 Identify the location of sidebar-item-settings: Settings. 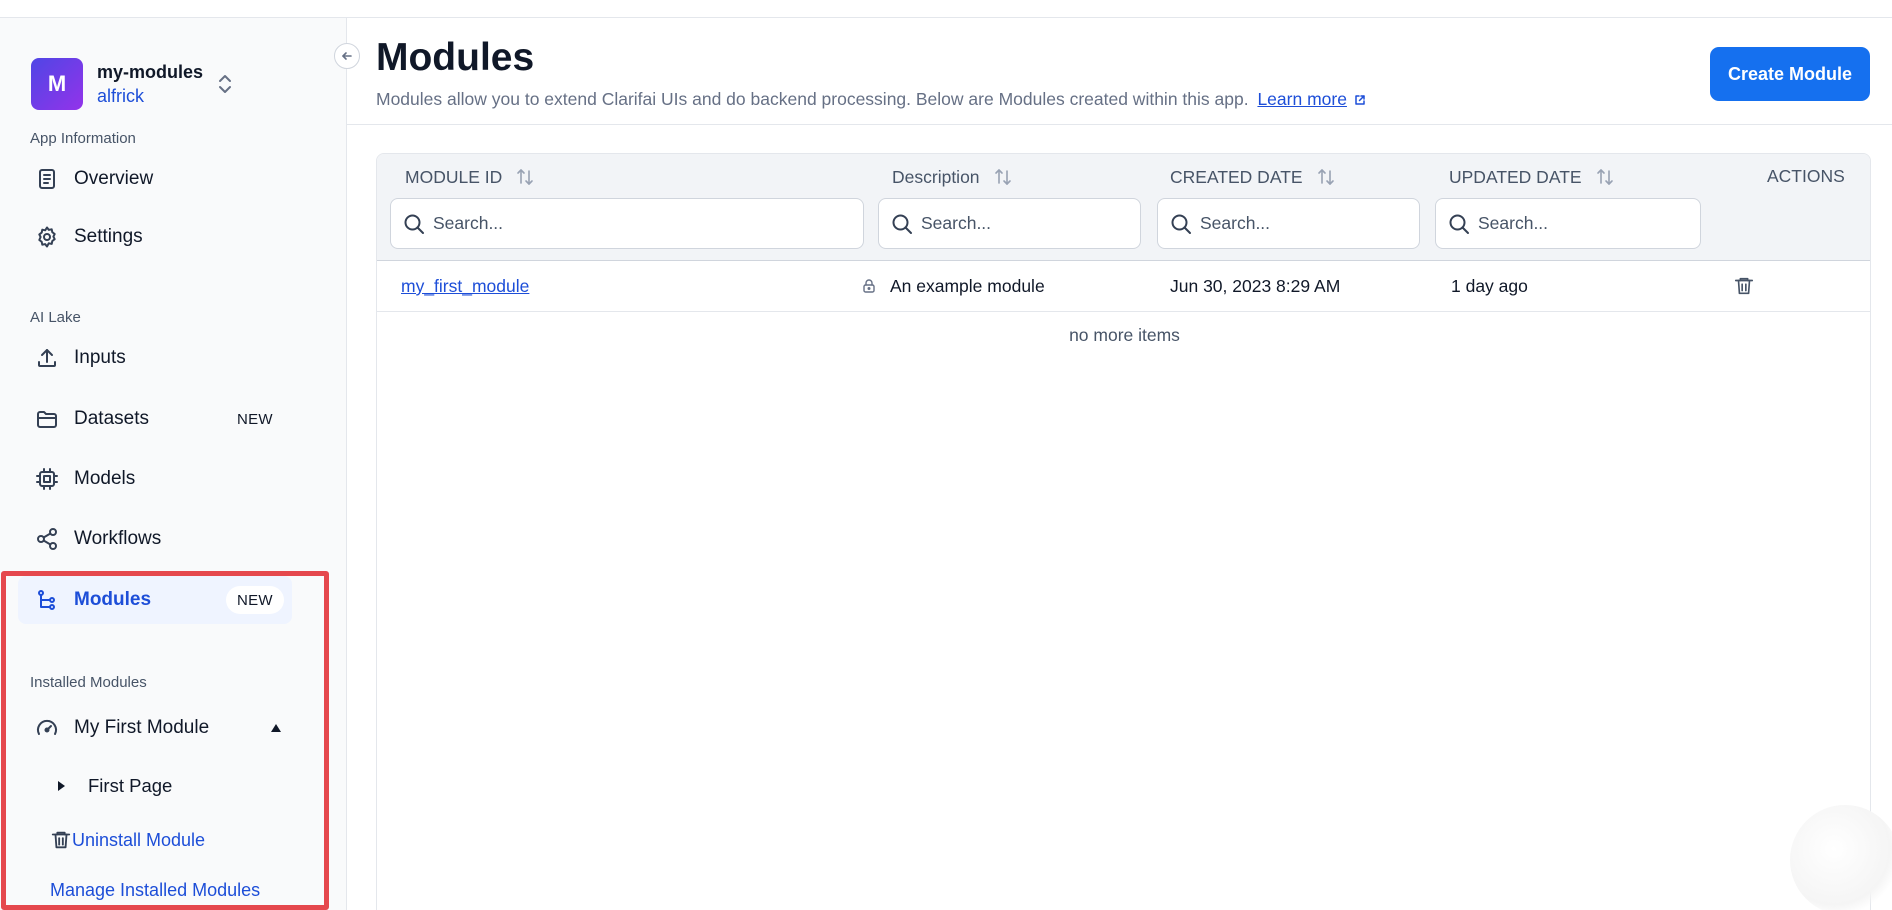
(155, 237).